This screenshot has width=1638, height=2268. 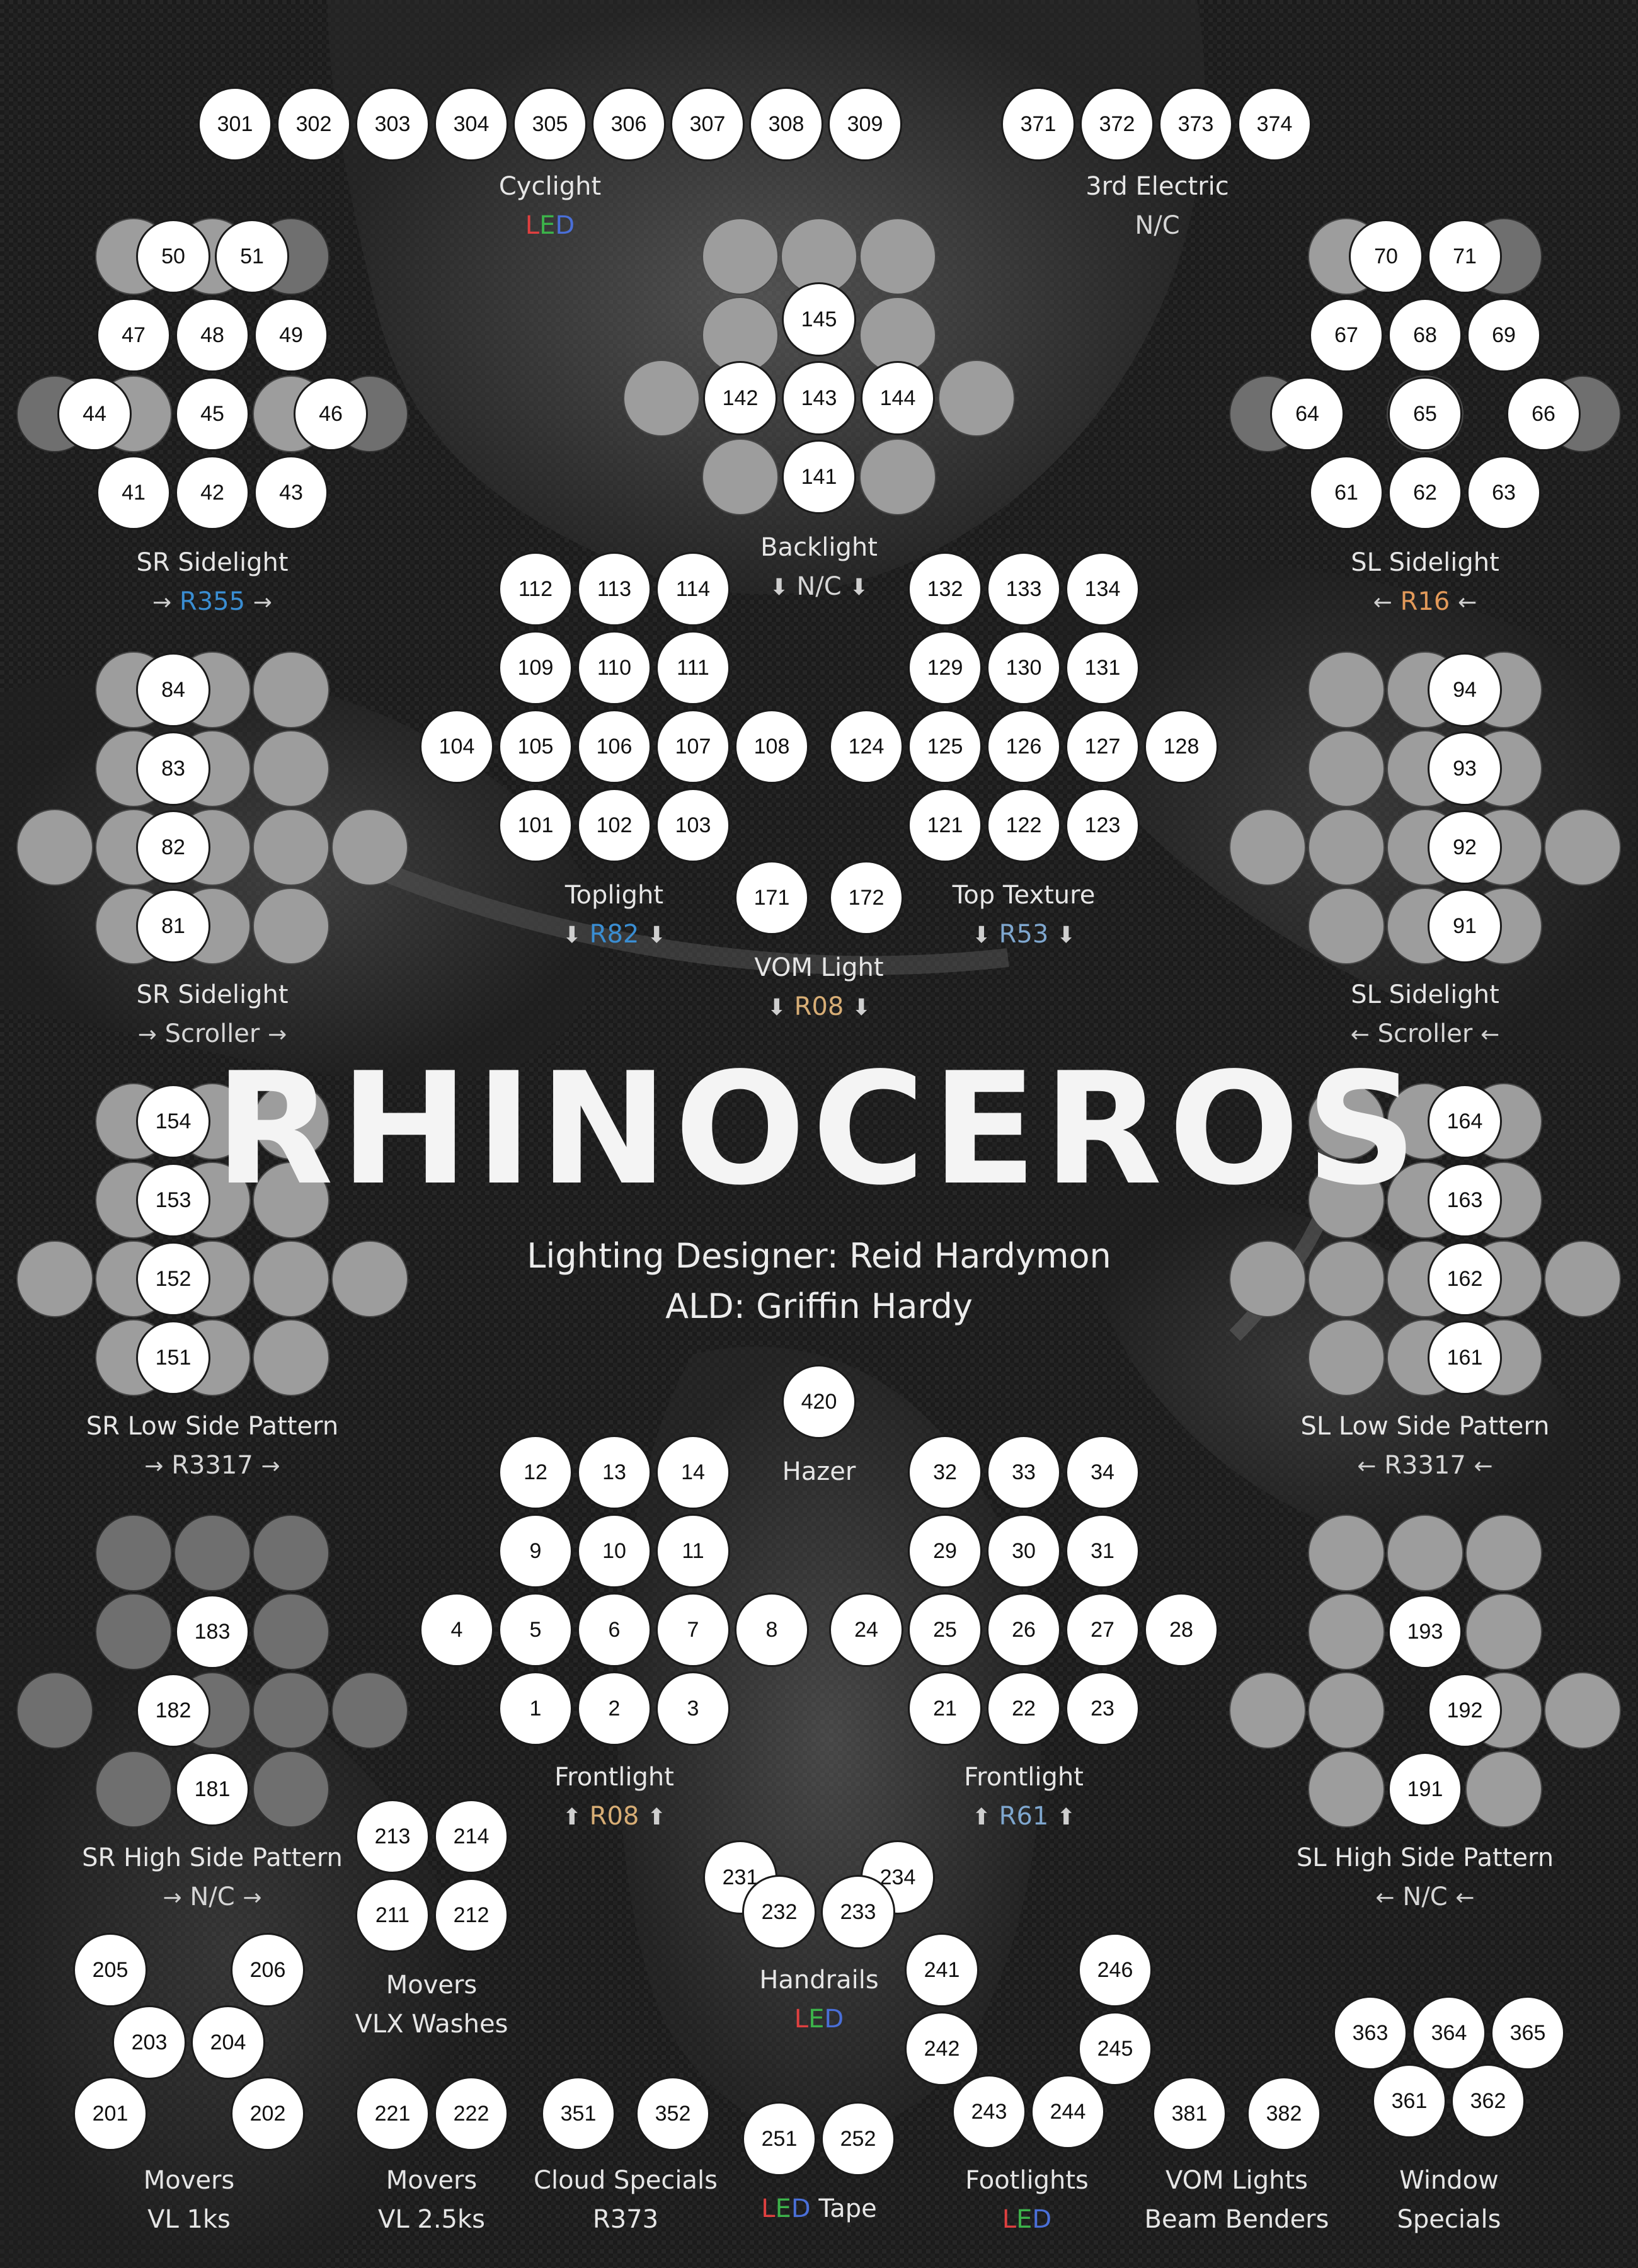 What do you see at coordinates (693, 1551) in the screenshot?
I see `channel-11: 11` at bounding box center [693, 1551].